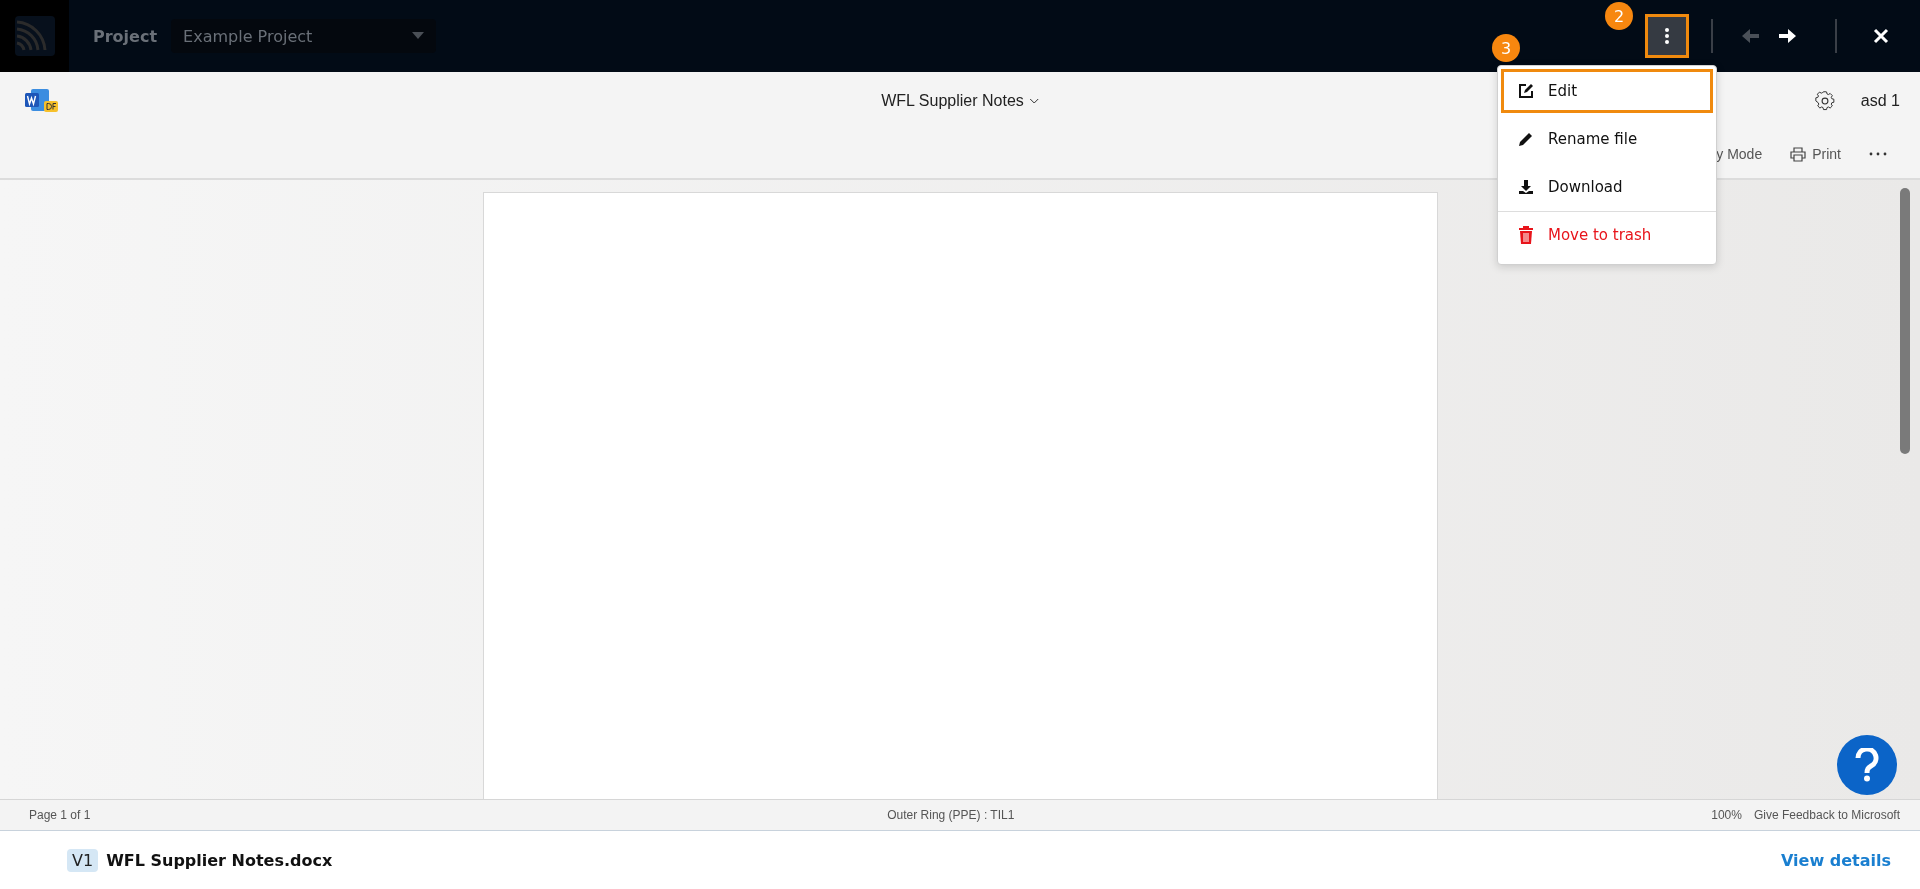 This screenshot has width=1920, height=889. What do you see at coordinates (1881, 36) in the screenshot?
I see `close-icon` at bounding box center [1881, 36].